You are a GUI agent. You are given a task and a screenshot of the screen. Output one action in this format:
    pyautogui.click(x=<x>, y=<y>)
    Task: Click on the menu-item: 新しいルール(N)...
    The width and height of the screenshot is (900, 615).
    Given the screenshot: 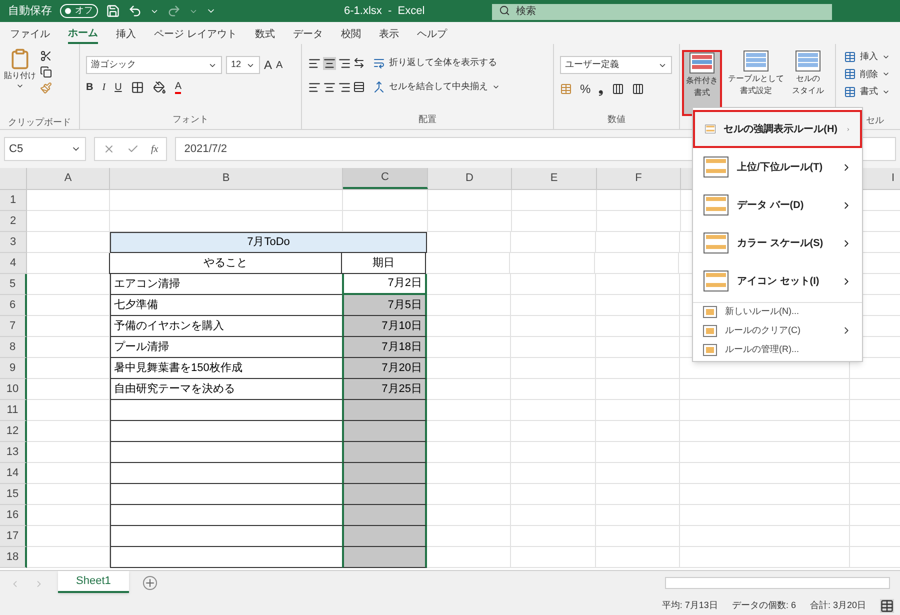 What is the action you would take?
    pyautogui.click(x=777, y=311)
    